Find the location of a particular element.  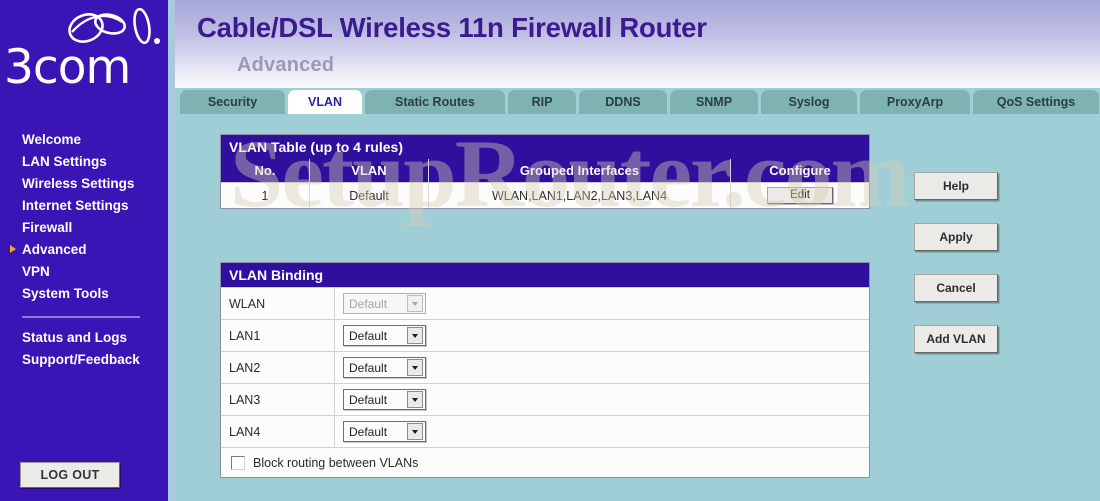

sidebar-item-support-feedback: Support/Feedback is located at coordinates (84, 359).